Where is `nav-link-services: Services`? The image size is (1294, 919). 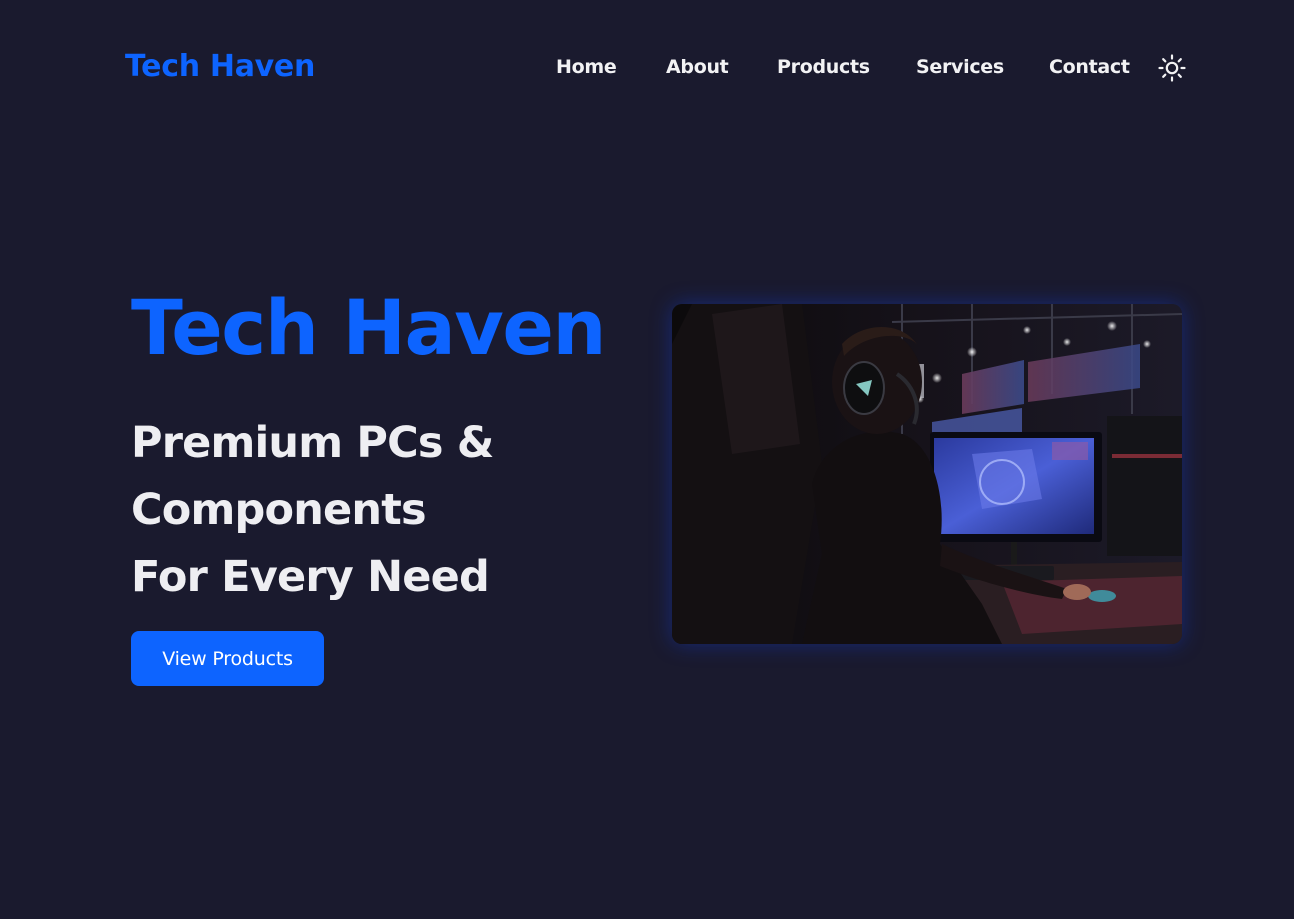
nav-link-services: Services is located at coordinates (960, 67).